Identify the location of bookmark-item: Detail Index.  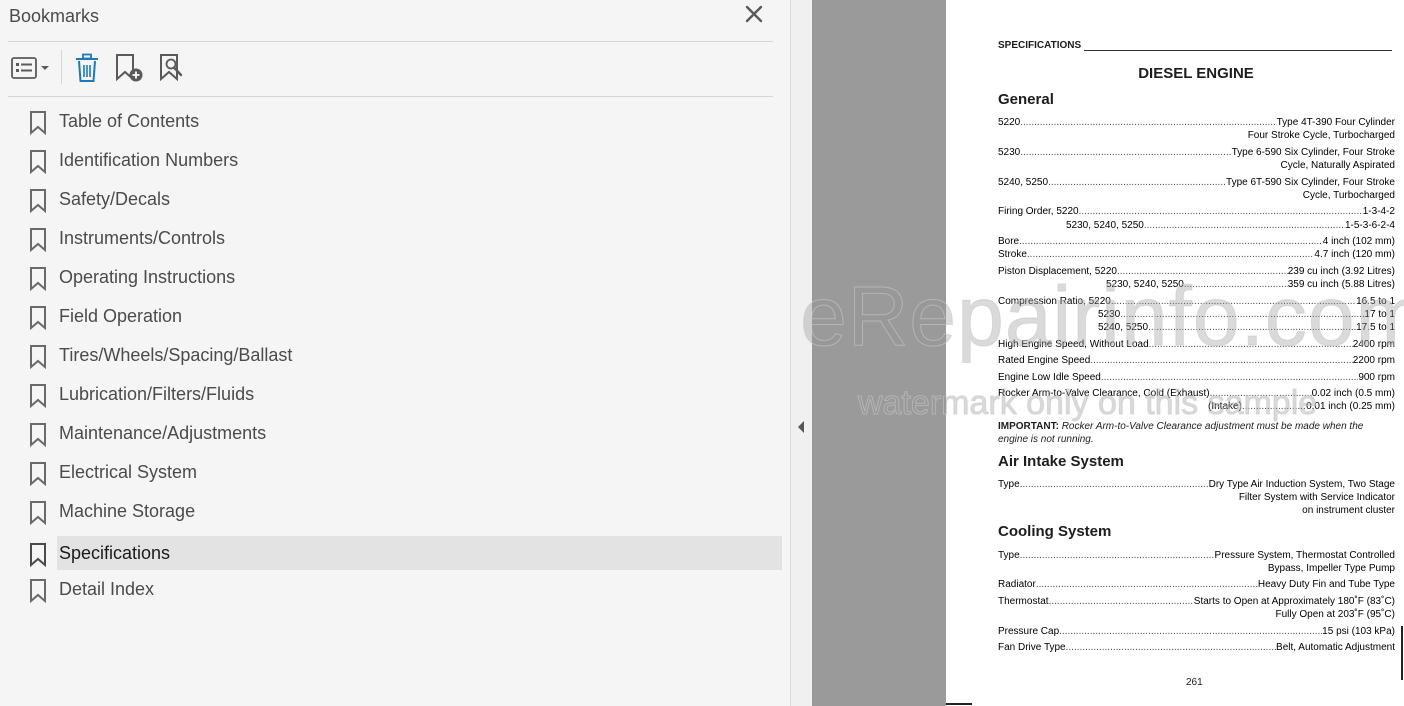
(395, 589).